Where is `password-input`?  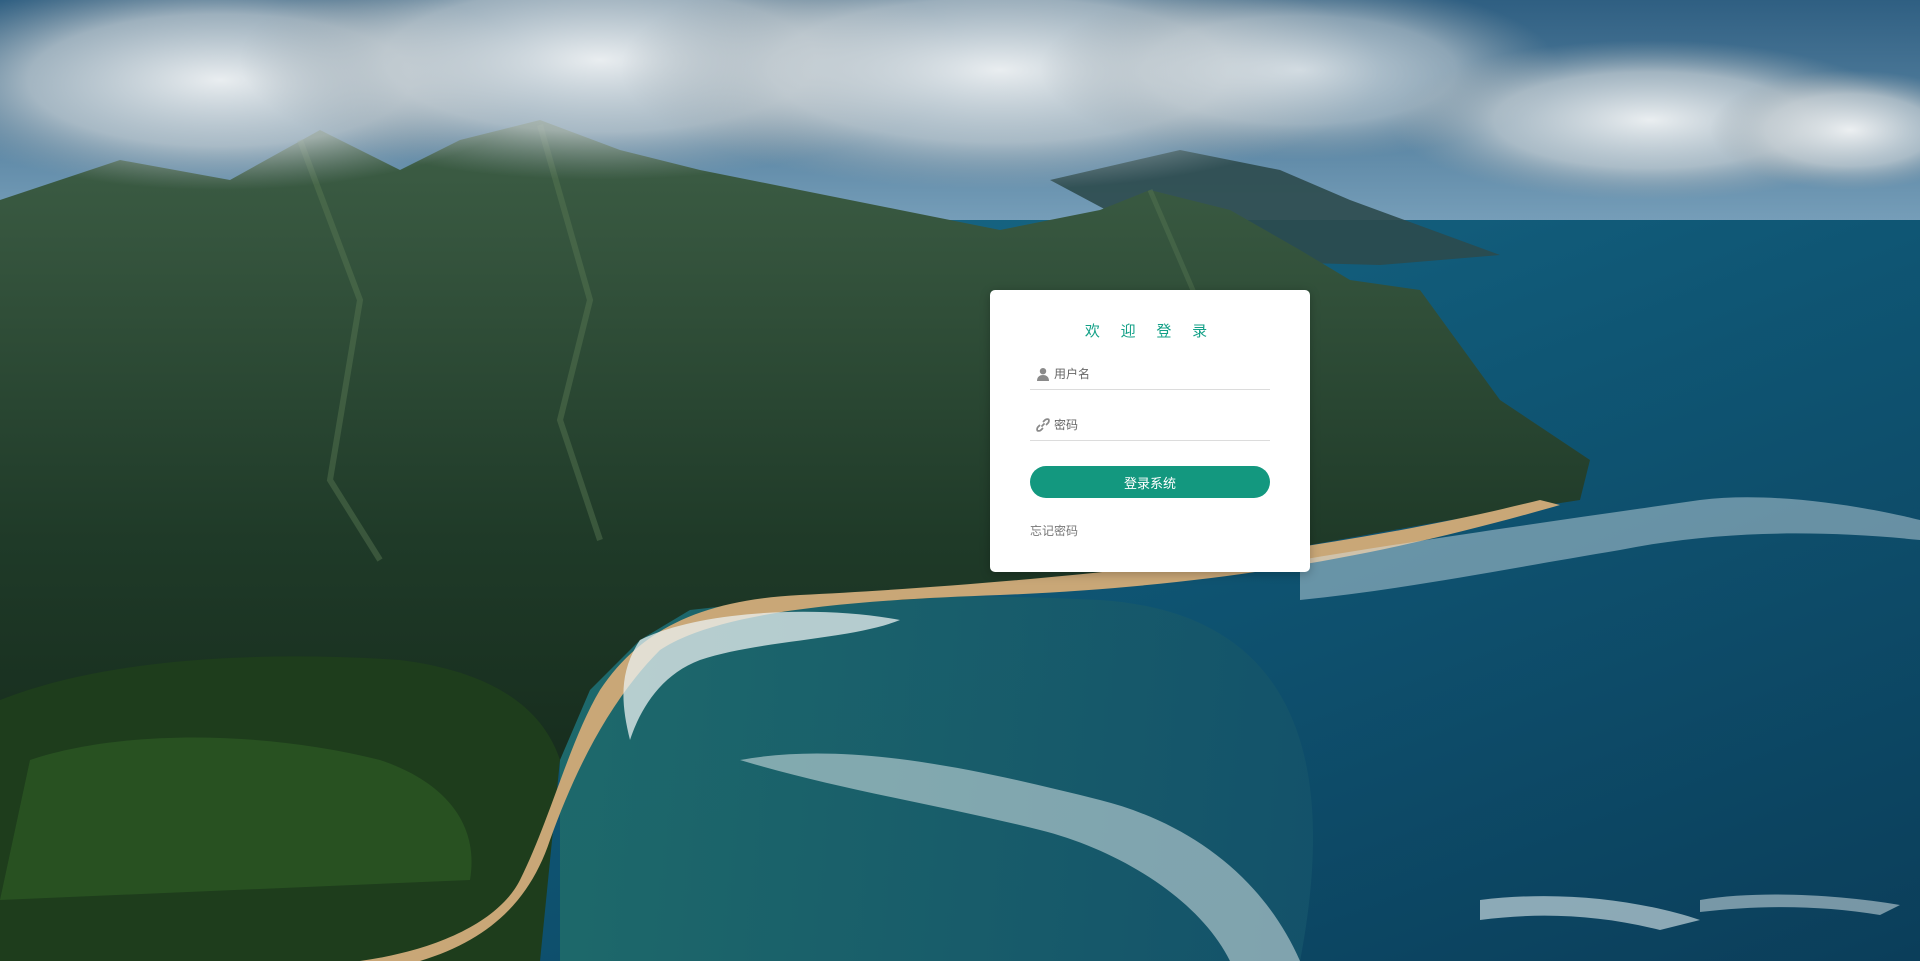 password-input is located at coordinates (1162, 425).